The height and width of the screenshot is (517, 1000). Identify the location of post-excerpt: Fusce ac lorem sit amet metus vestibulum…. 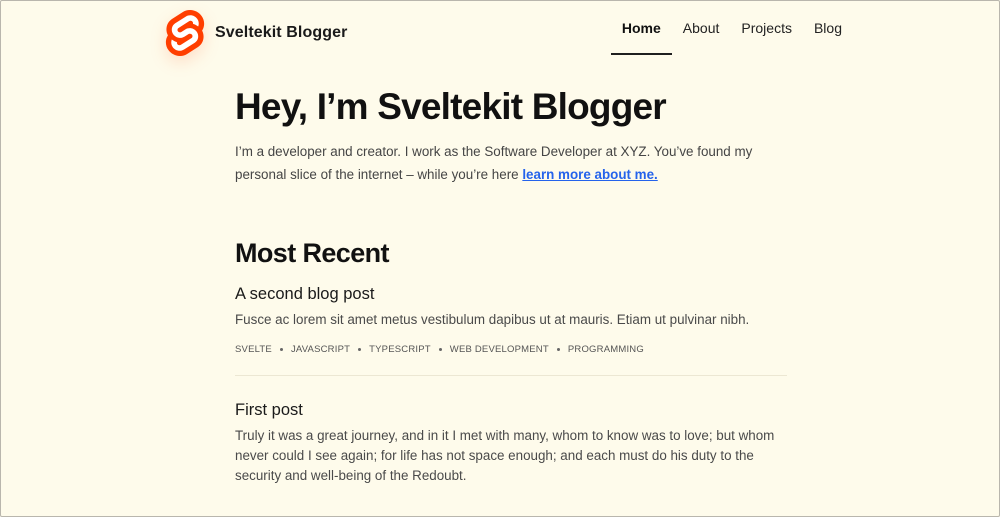
(492, 319).